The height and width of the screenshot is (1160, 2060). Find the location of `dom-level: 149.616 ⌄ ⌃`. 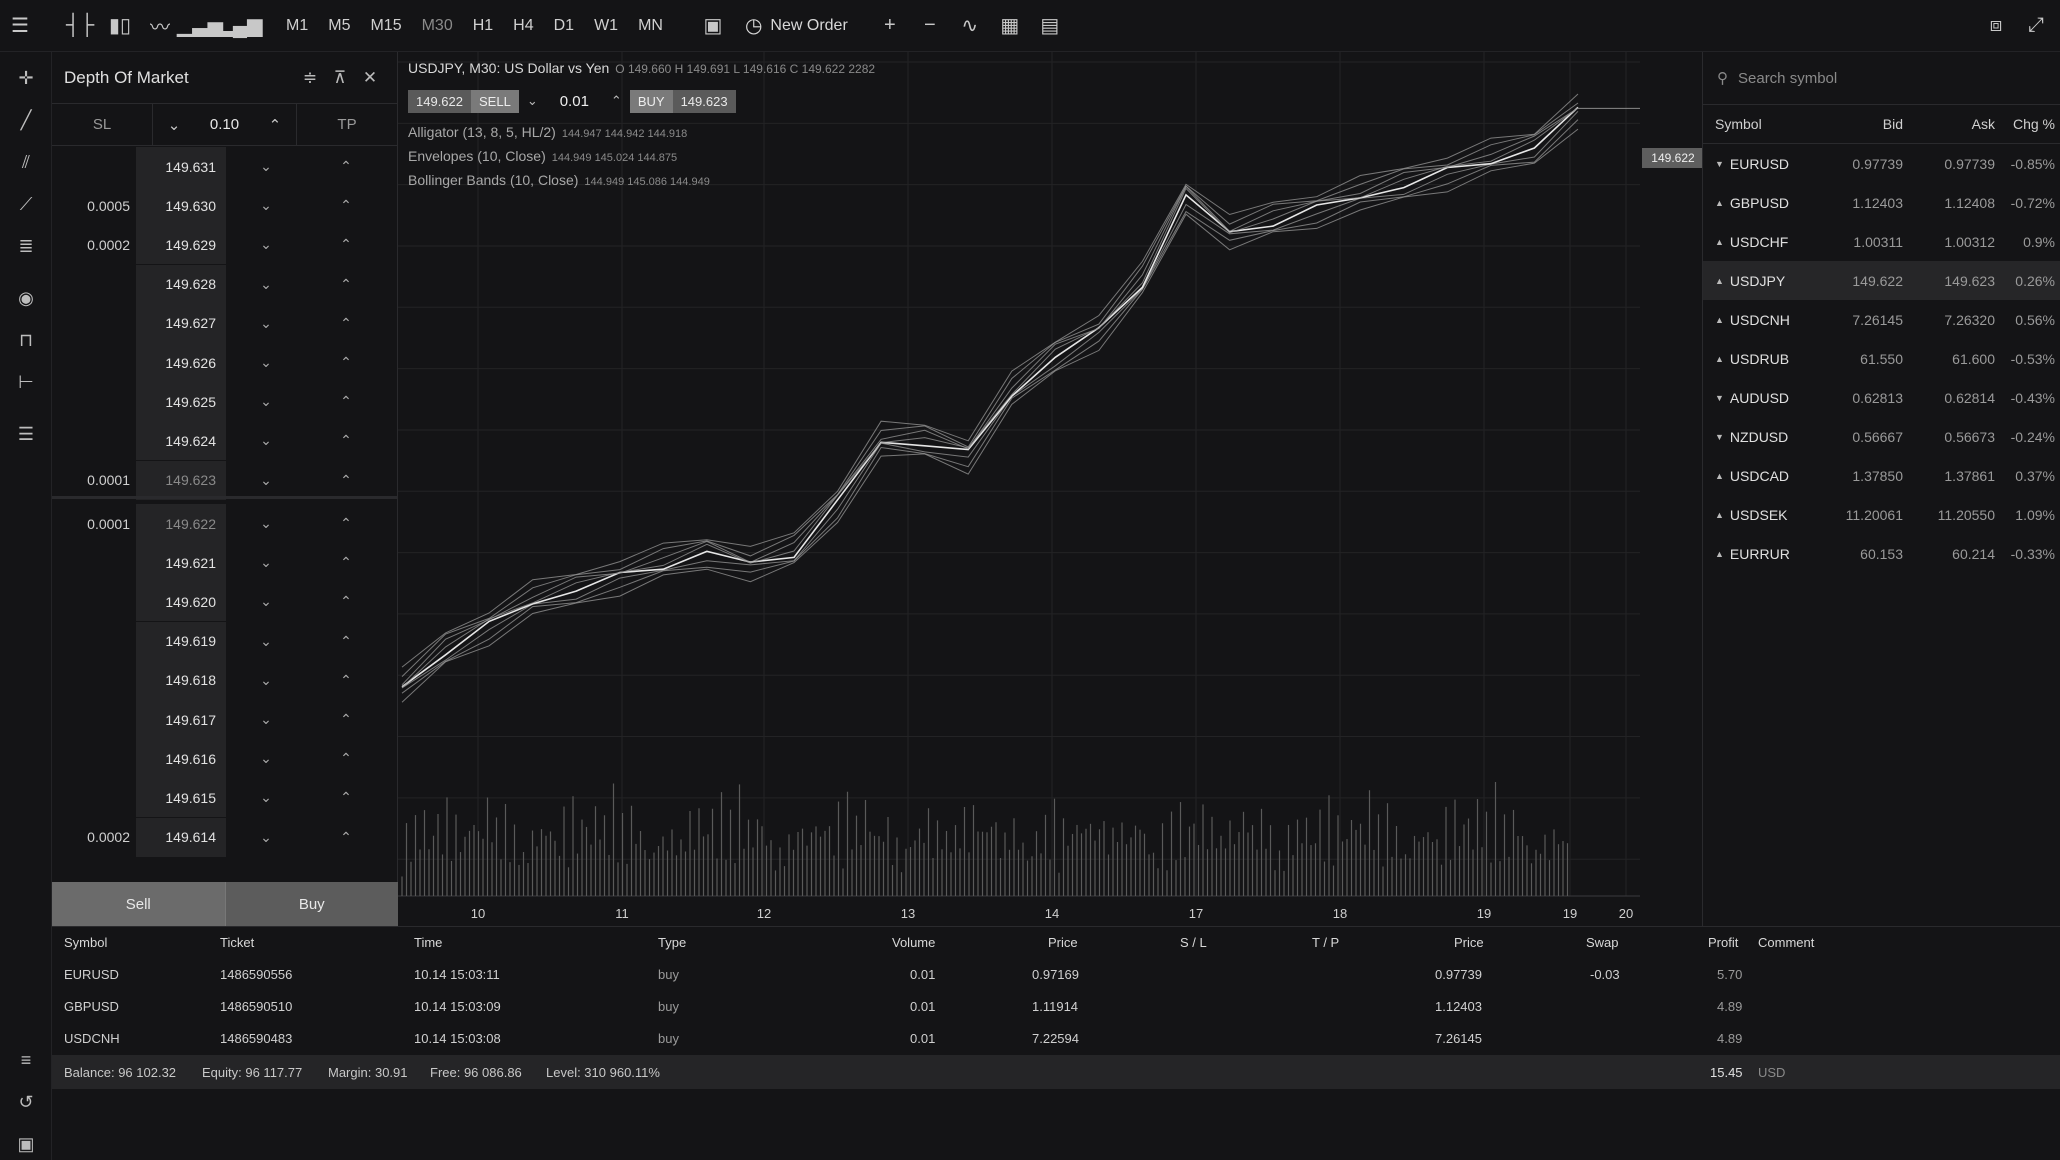

dom-level: 149.616 ⌄ ⌃ is located at coordinates (225, 759).